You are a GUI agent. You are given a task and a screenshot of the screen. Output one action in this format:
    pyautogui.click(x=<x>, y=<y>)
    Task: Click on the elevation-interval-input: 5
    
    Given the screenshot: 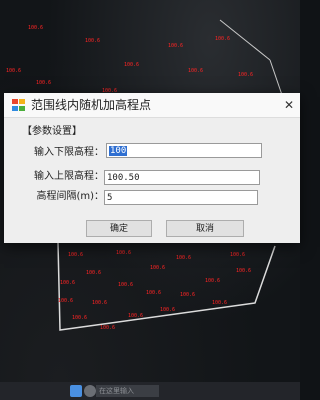 What is the action you would take?
    pyautogui.click(x=181, y=197)
    